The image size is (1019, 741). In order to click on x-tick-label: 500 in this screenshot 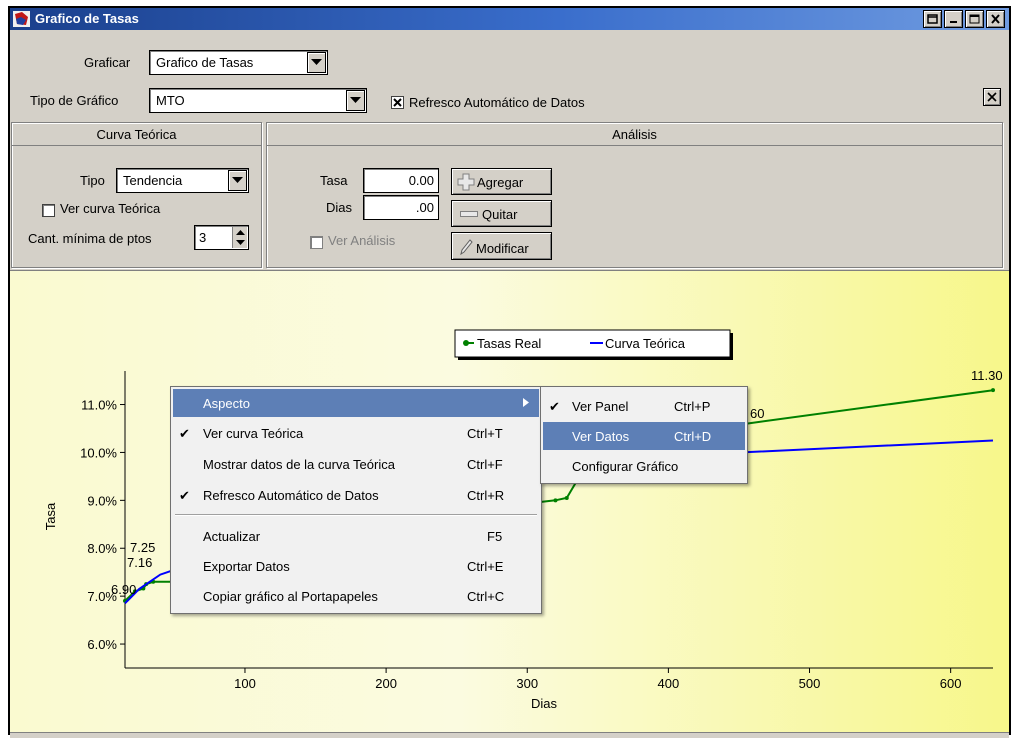, I will do `click(810, 683)`.